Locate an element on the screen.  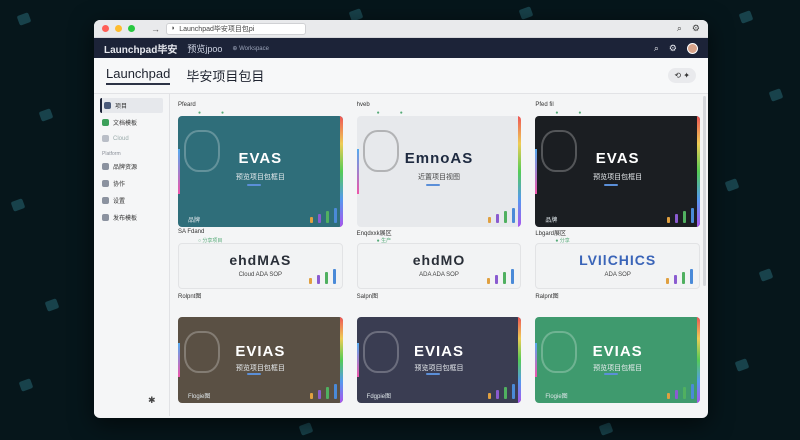
template-card: Lbgard展区 ● 分享 LVIlCHICS ADA SOP Ralpnt图 is located at coordinates (617, 264).